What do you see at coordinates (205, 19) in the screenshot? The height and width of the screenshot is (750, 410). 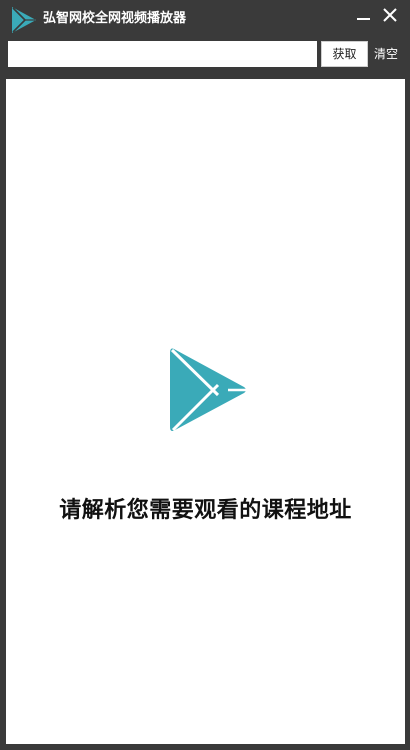 I see `title-bar: 弘智网校全网视频播放器` at bounding box center [205, 19].